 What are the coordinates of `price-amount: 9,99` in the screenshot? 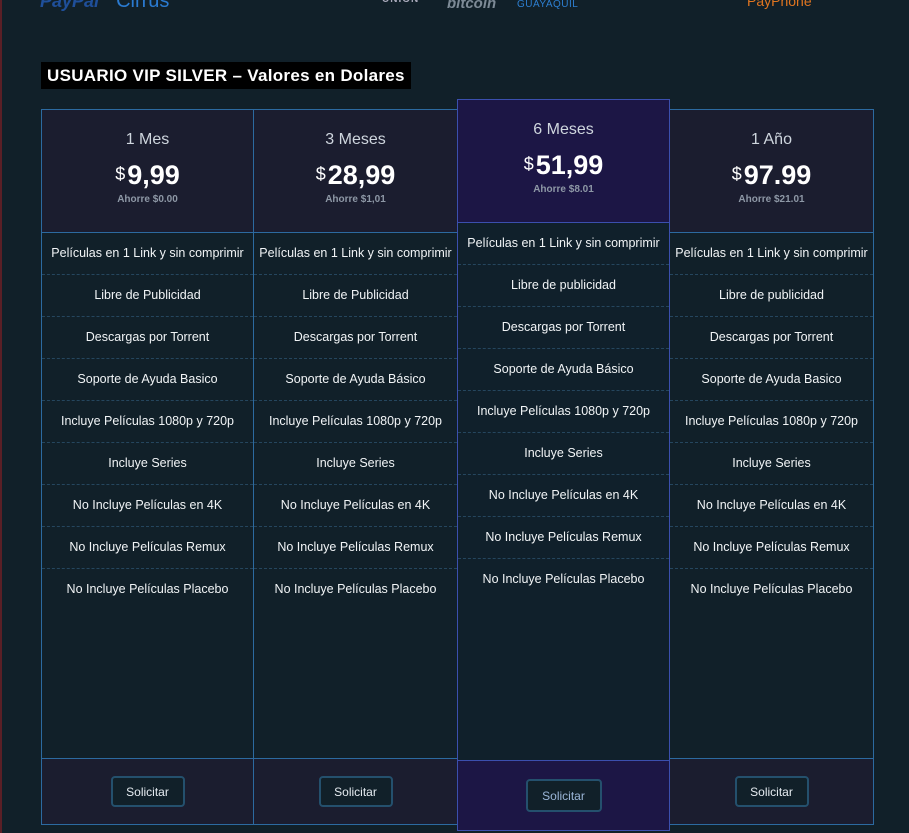 It's located at (153, 175).